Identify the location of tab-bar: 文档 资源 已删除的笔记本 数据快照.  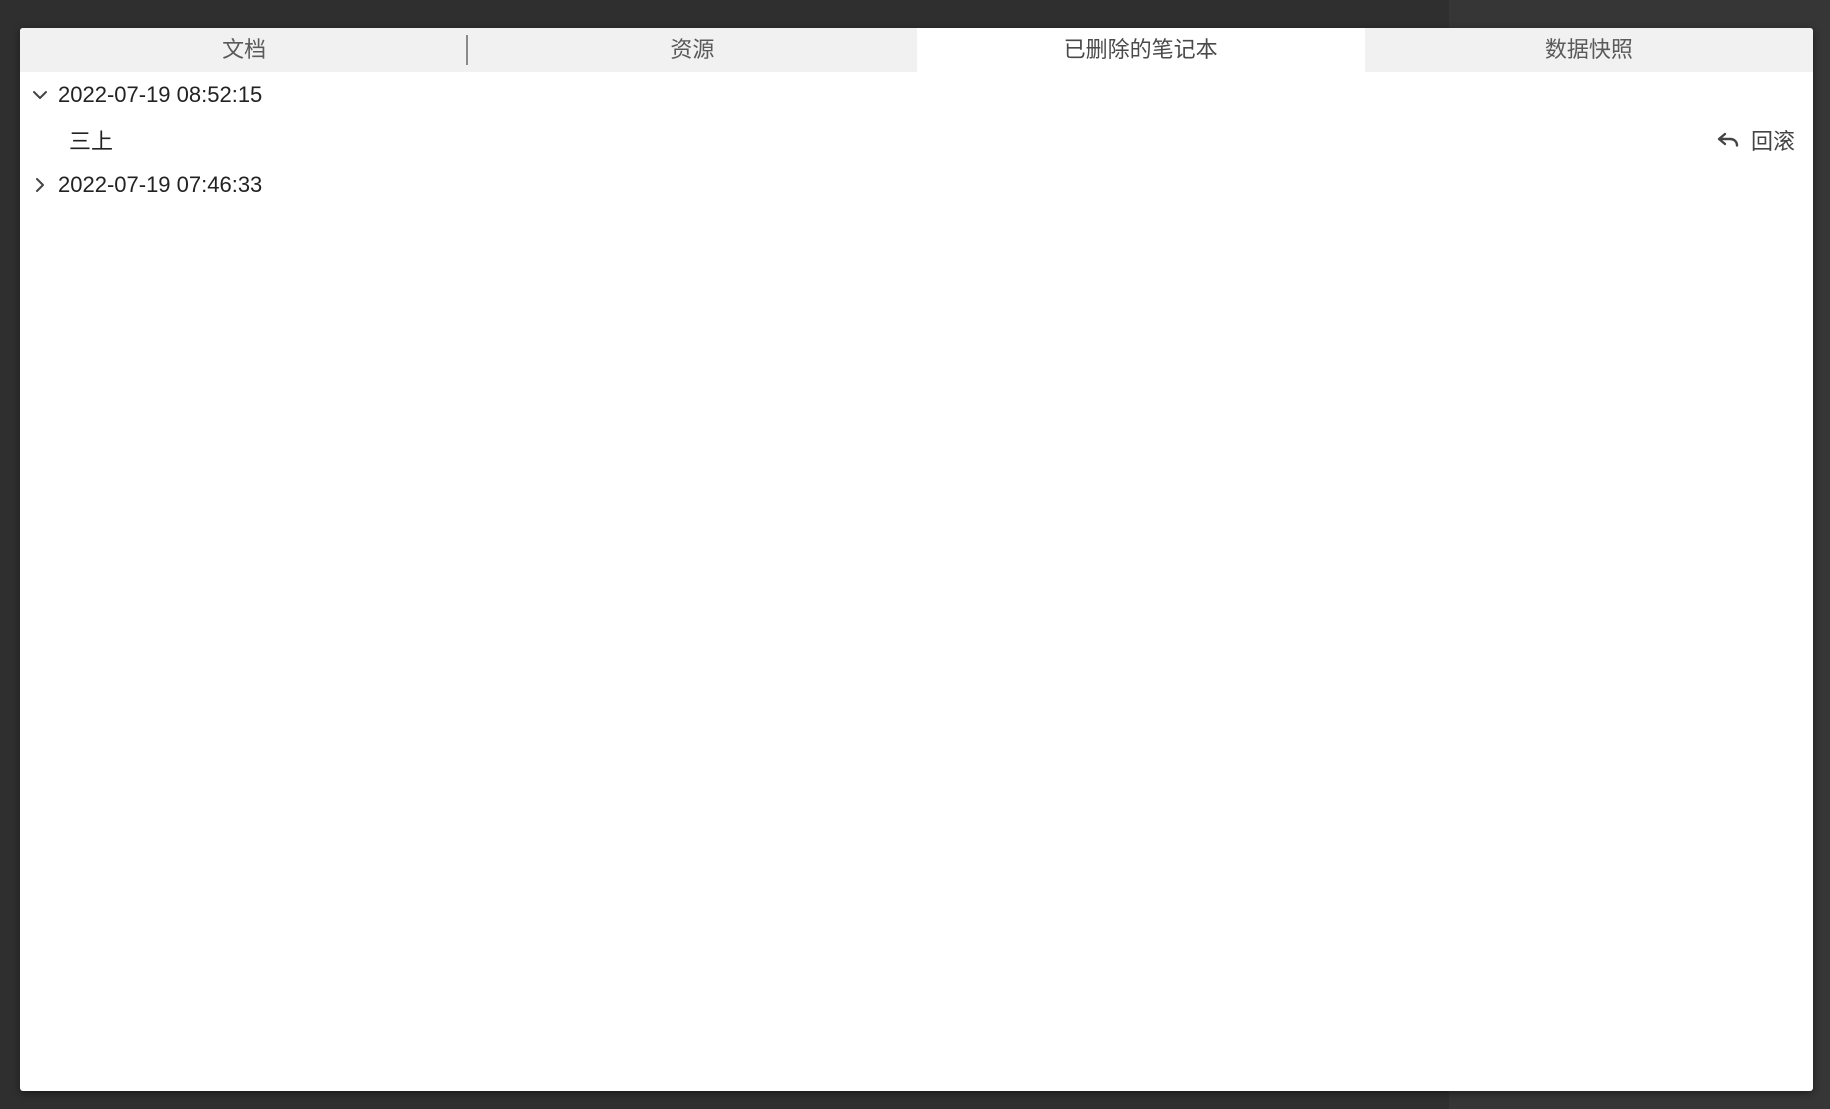
(916, 50).